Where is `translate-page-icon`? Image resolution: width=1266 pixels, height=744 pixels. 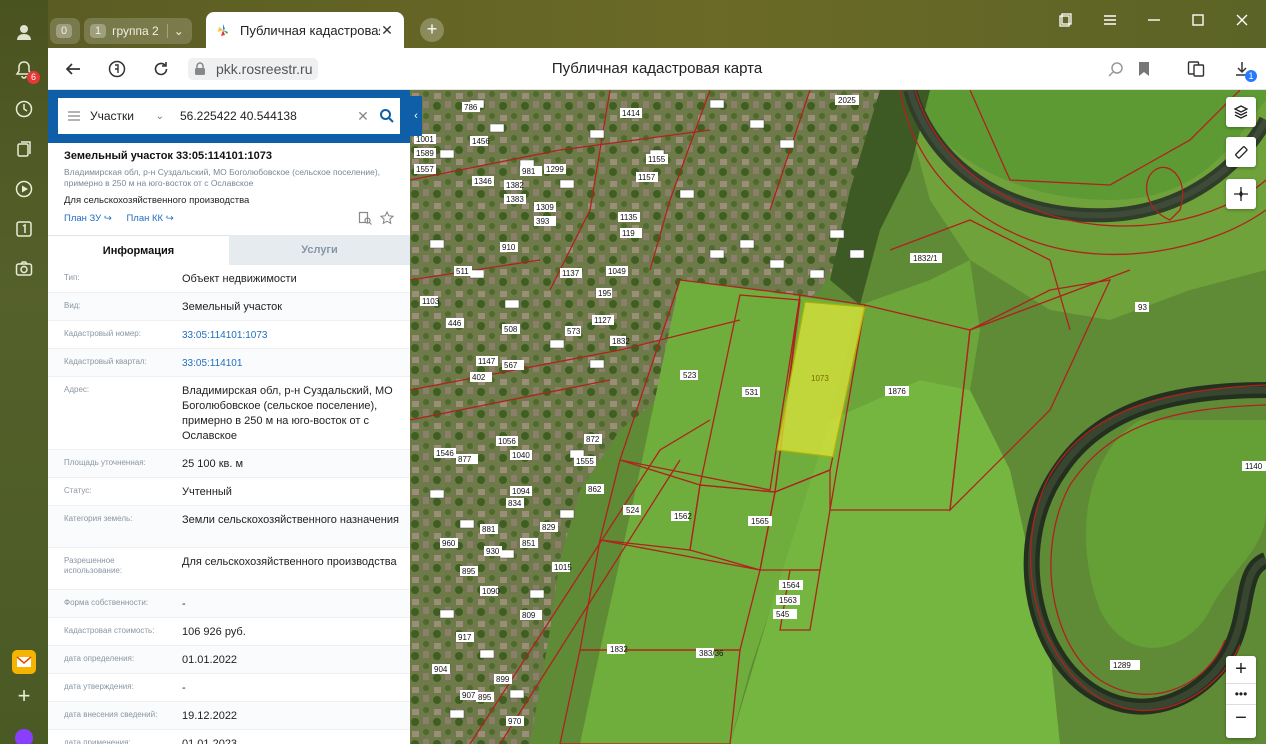 translate-page-icon is located at coordinates (1196, 69).